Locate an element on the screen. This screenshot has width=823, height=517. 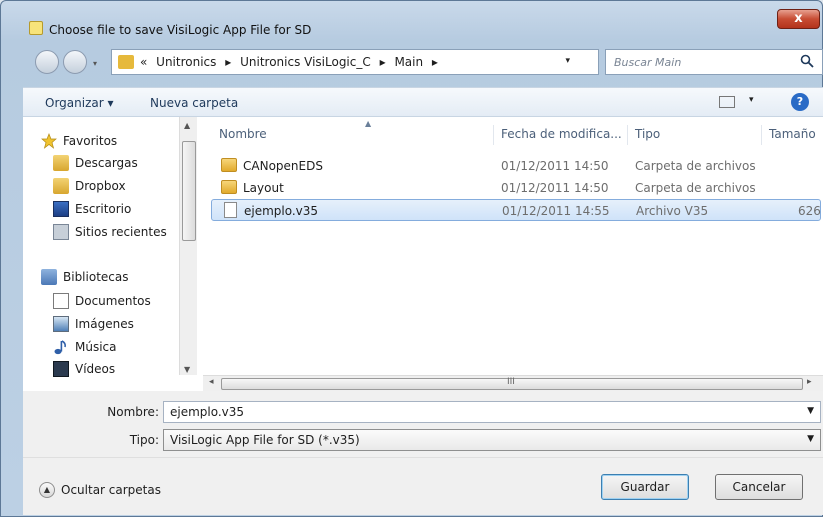
view-dropdown-icon: ▾ is located at coordinates (751, 100).